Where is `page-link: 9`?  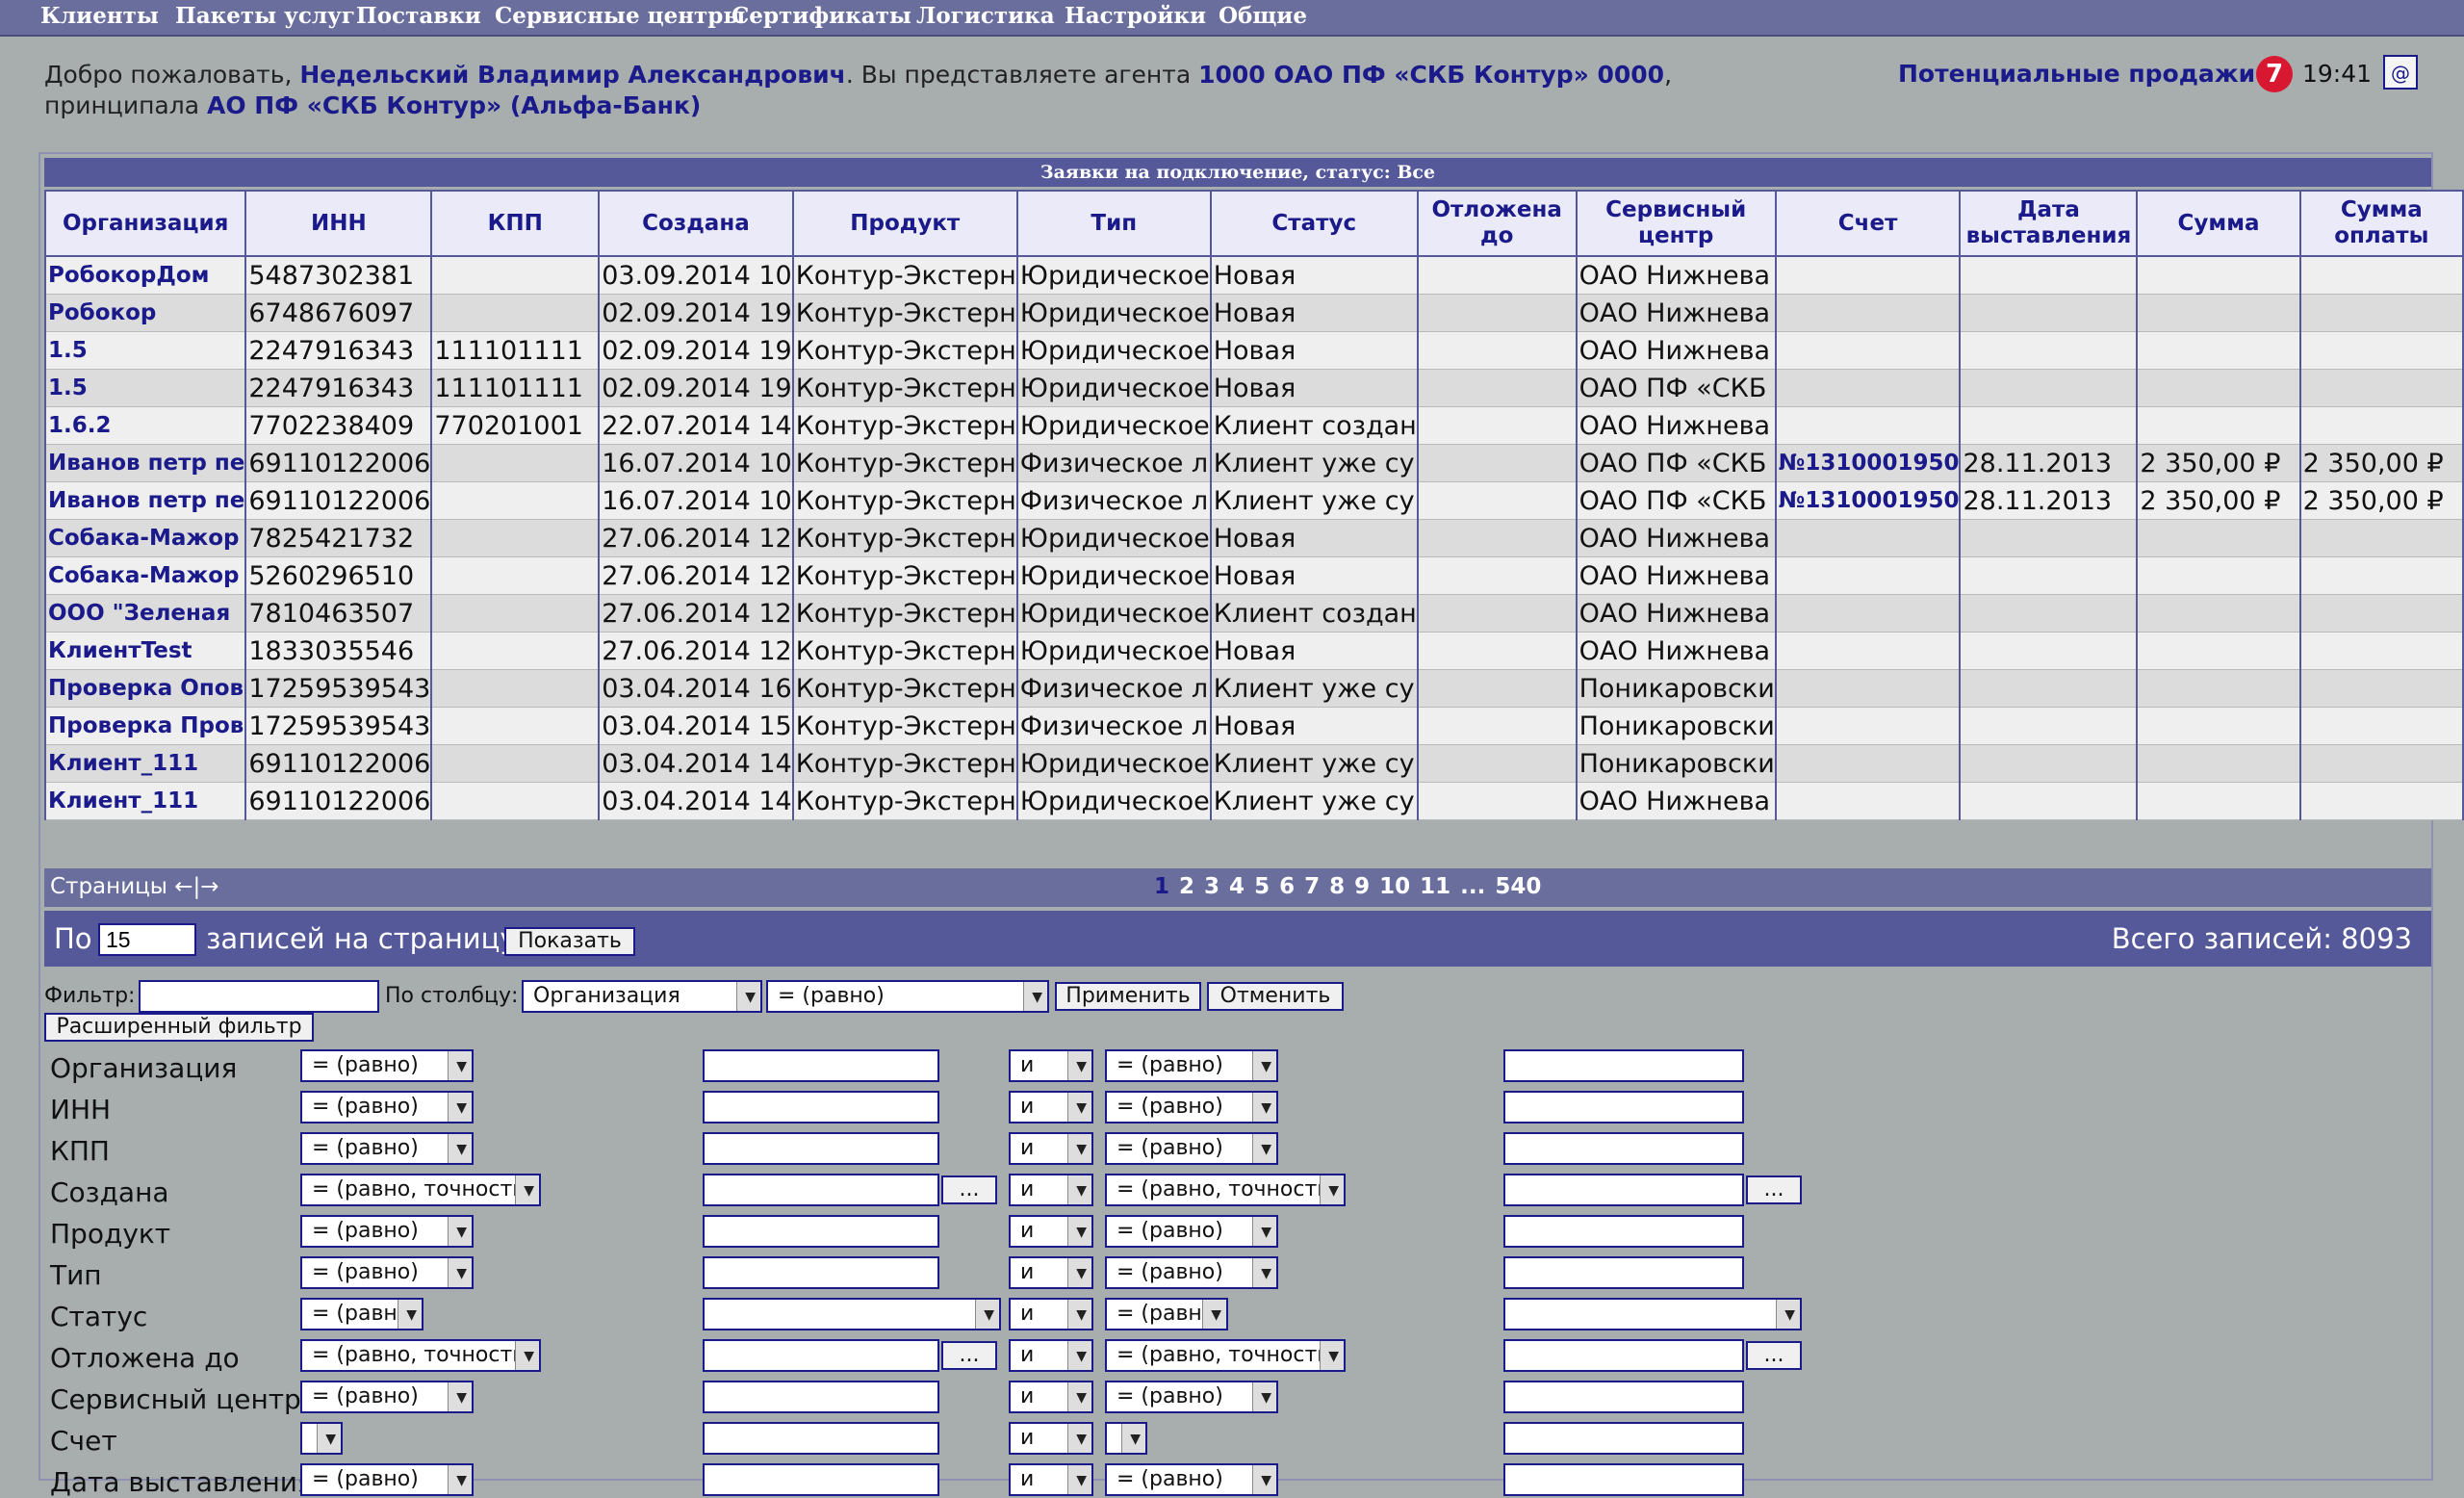 page-link: 9 is located at coordinates (1362, 886).